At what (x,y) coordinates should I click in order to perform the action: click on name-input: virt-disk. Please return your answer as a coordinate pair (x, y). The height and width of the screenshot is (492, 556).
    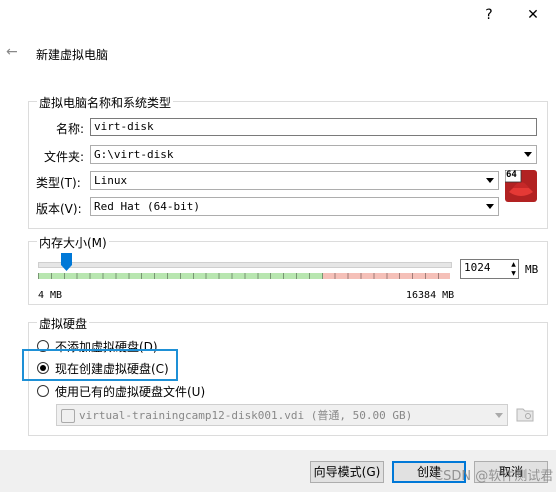
    Looking at the image, I should click on (313, 127).